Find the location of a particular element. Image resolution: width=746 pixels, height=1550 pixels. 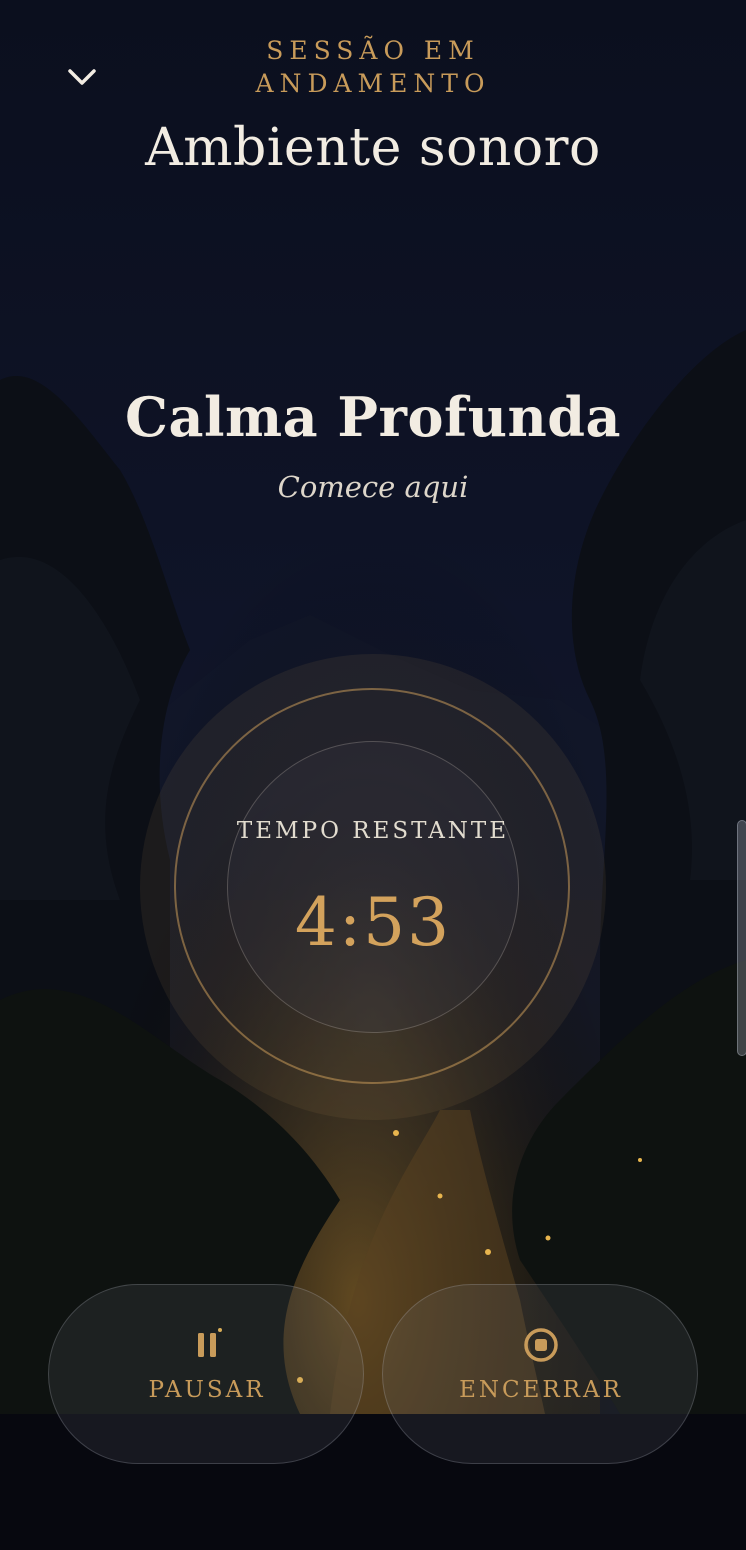

pause-button: PAUSAR is located at coordinates (206, 1374).